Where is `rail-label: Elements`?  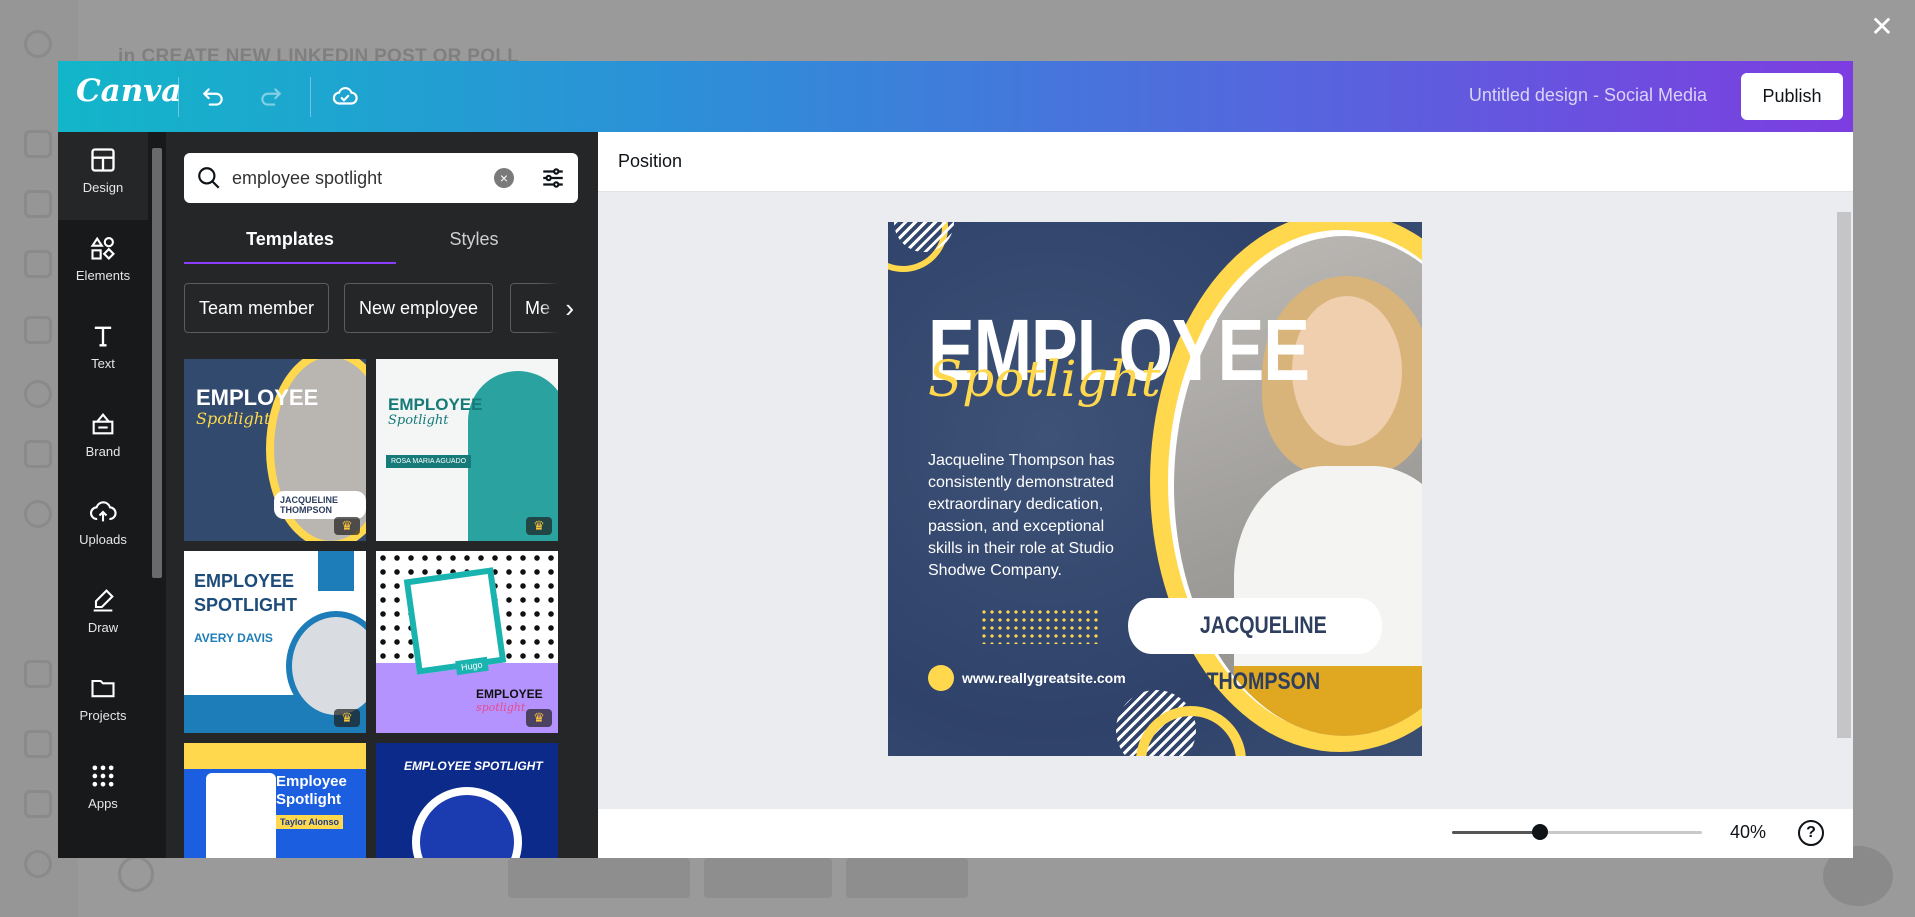 rail-label: Elements is located at coordinates (103, 275).